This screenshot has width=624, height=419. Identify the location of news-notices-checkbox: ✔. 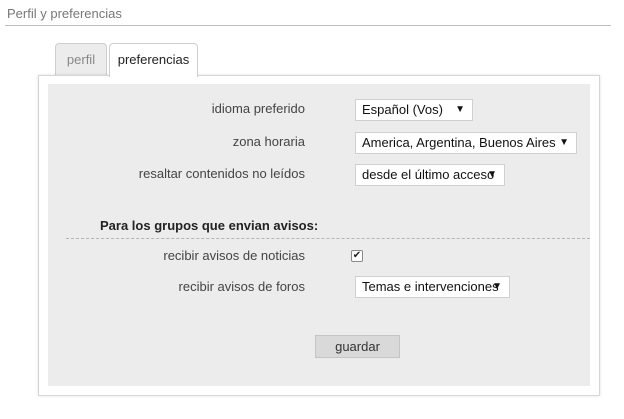
(357, 256).